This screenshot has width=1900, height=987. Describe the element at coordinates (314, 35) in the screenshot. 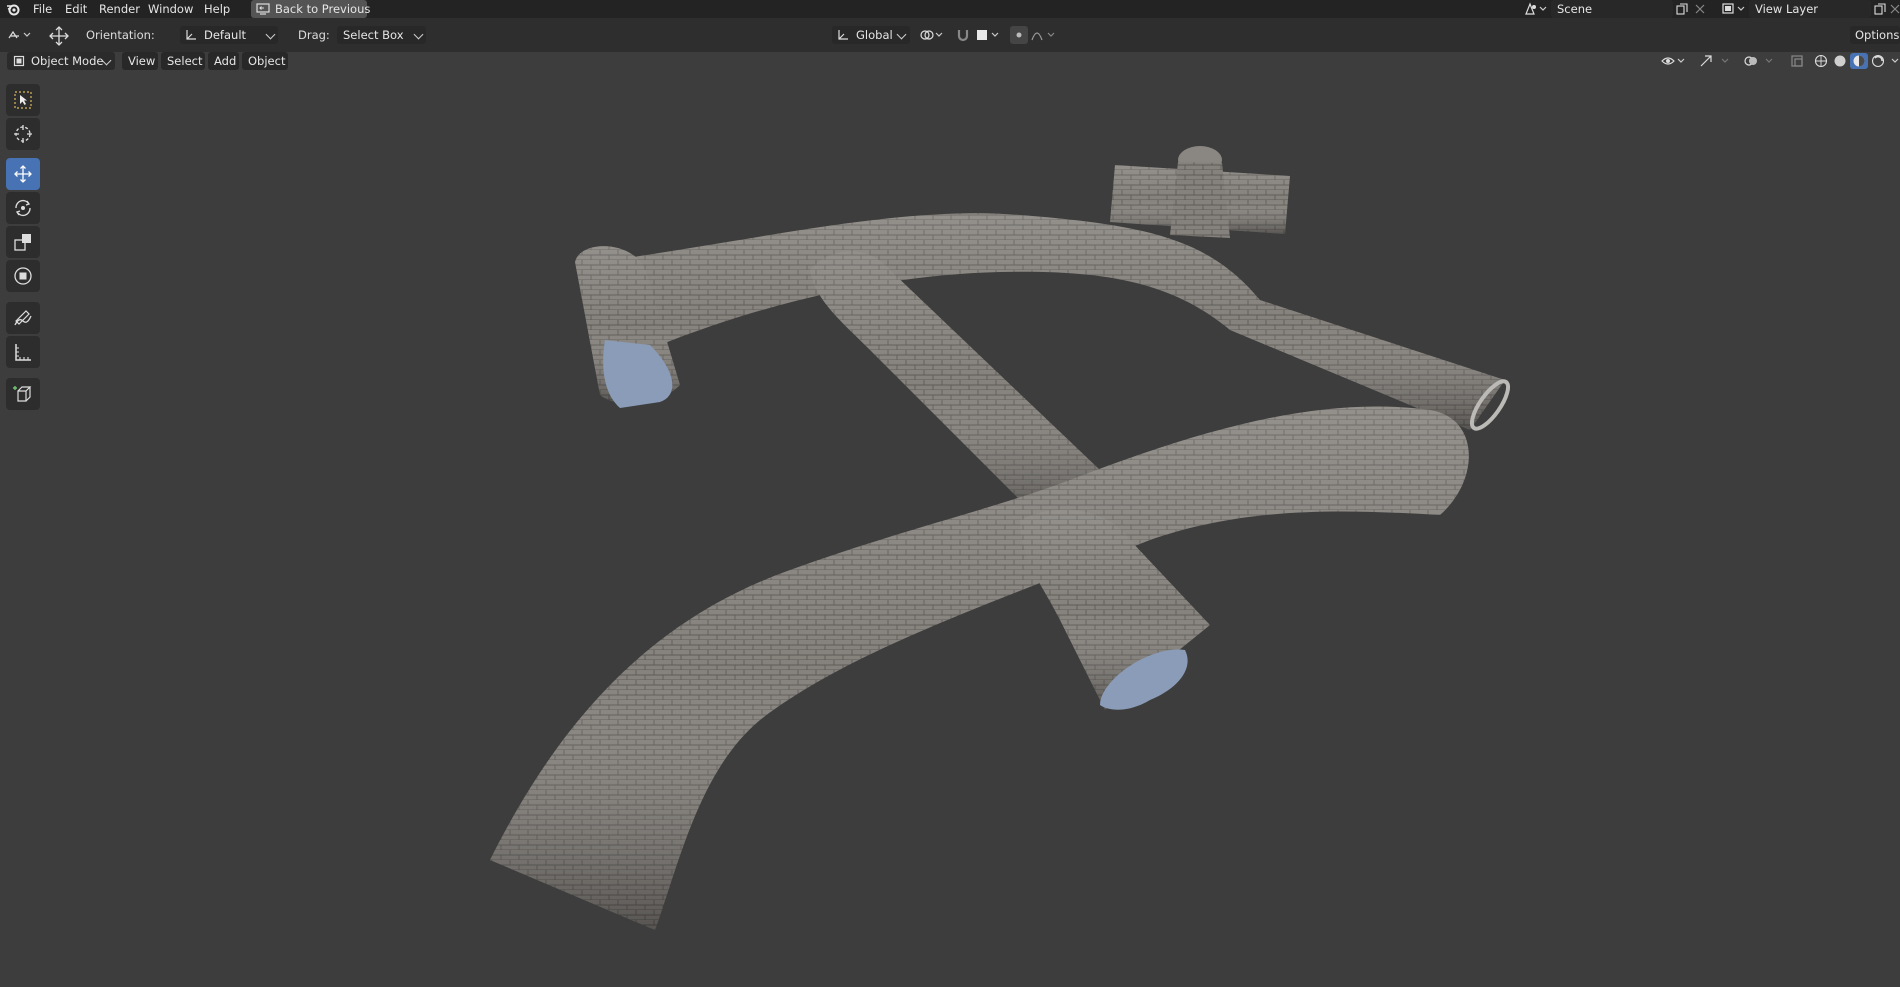

I see `drag-label: Drag:` at that location.